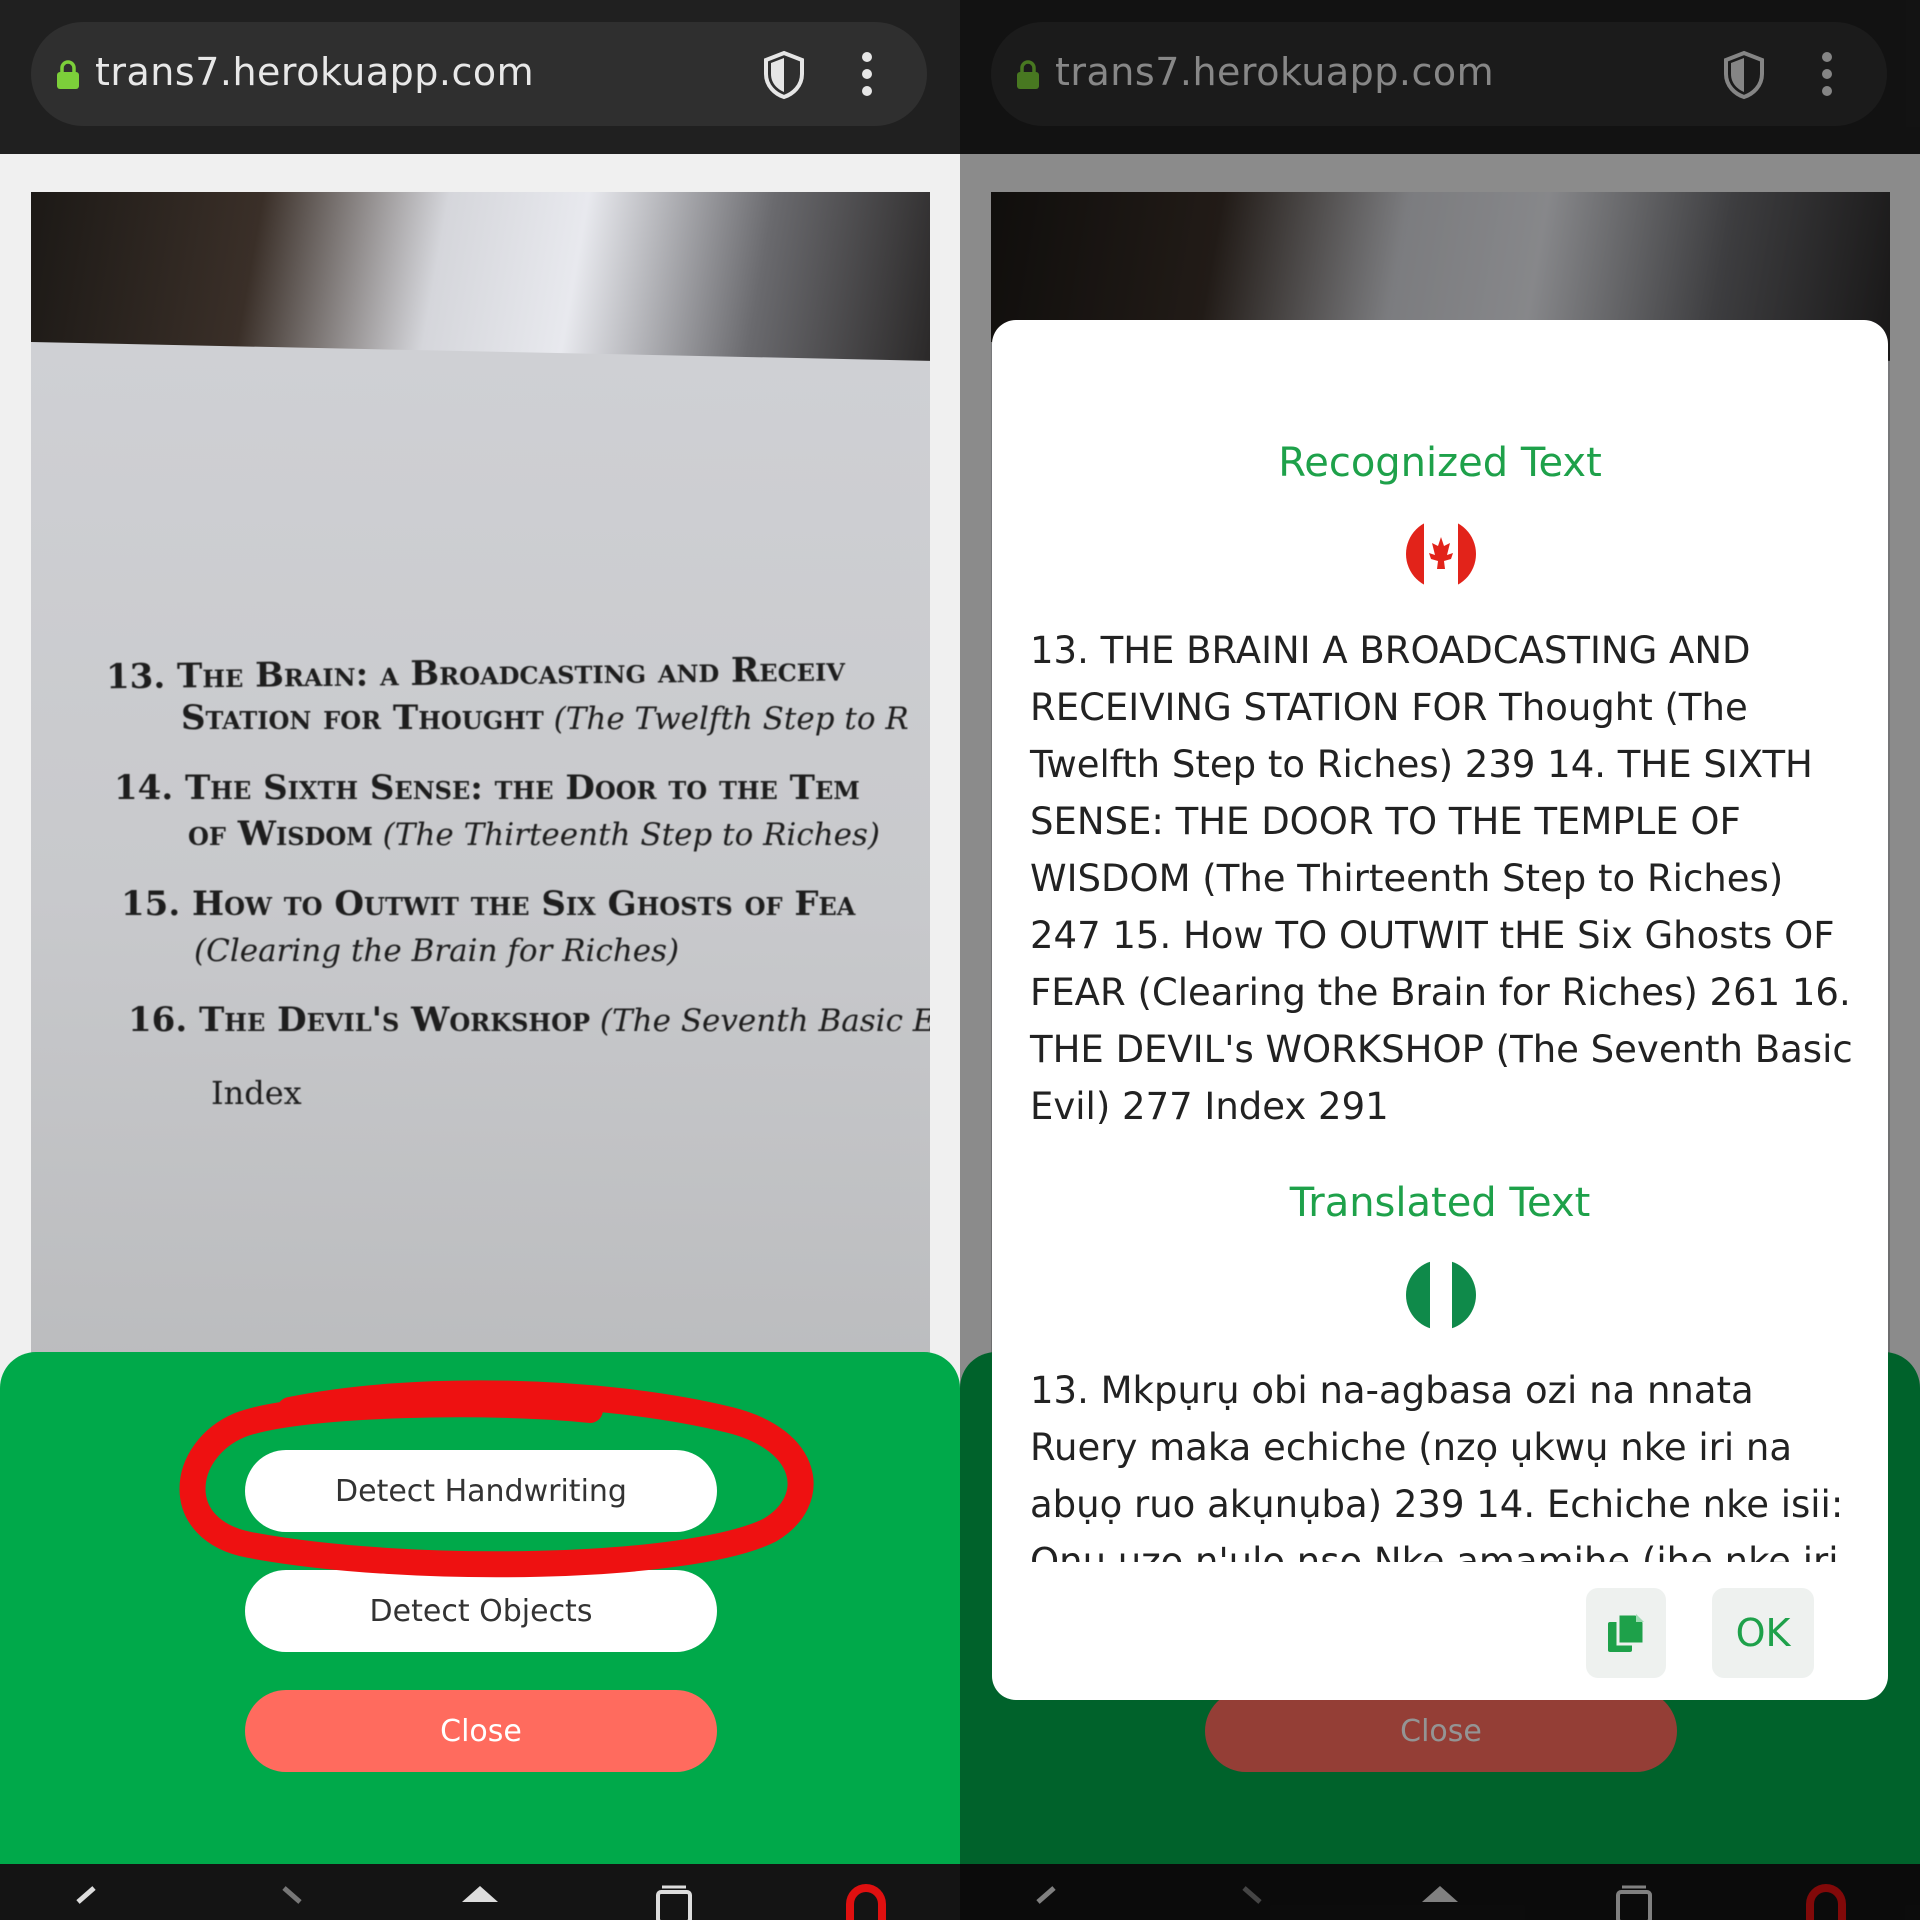  Describe the element at coordinates (1440, 463) in the screenshot. I see `recognized-text-title: Recognized Text` at that location.